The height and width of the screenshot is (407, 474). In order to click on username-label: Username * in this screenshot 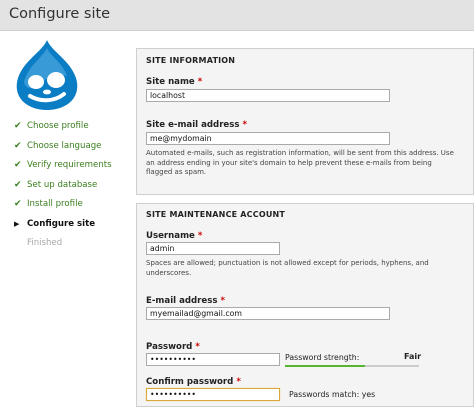, I will do `click(174, 236)`.